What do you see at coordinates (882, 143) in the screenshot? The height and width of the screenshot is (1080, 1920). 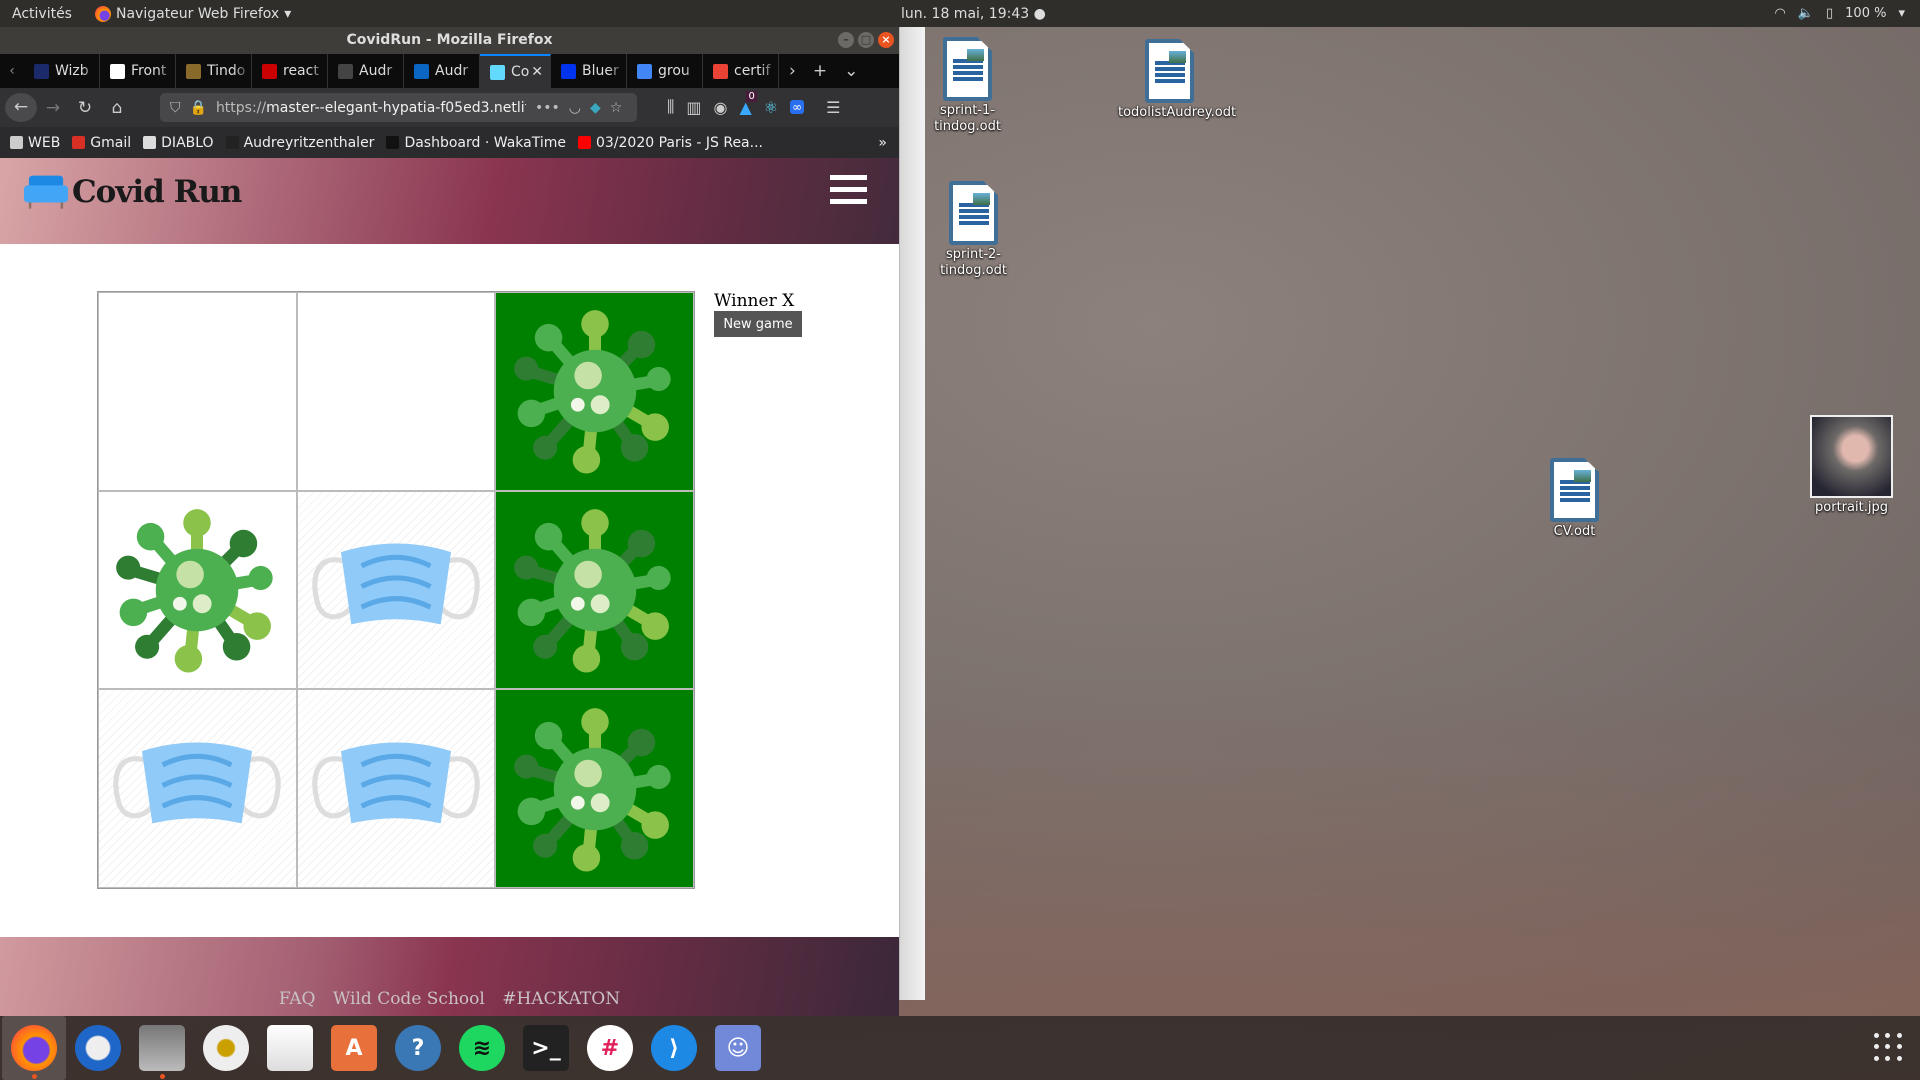 I see `more-bookmarks-icon: »` at bounding box center [882, 143].